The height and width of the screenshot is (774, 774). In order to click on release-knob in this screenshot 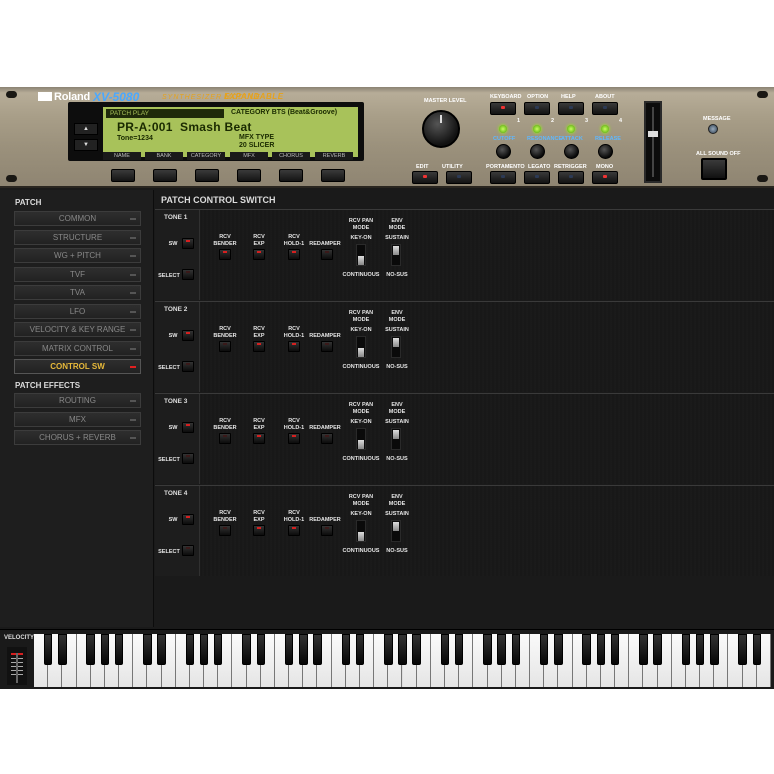, I will do `click(605, 151)`.